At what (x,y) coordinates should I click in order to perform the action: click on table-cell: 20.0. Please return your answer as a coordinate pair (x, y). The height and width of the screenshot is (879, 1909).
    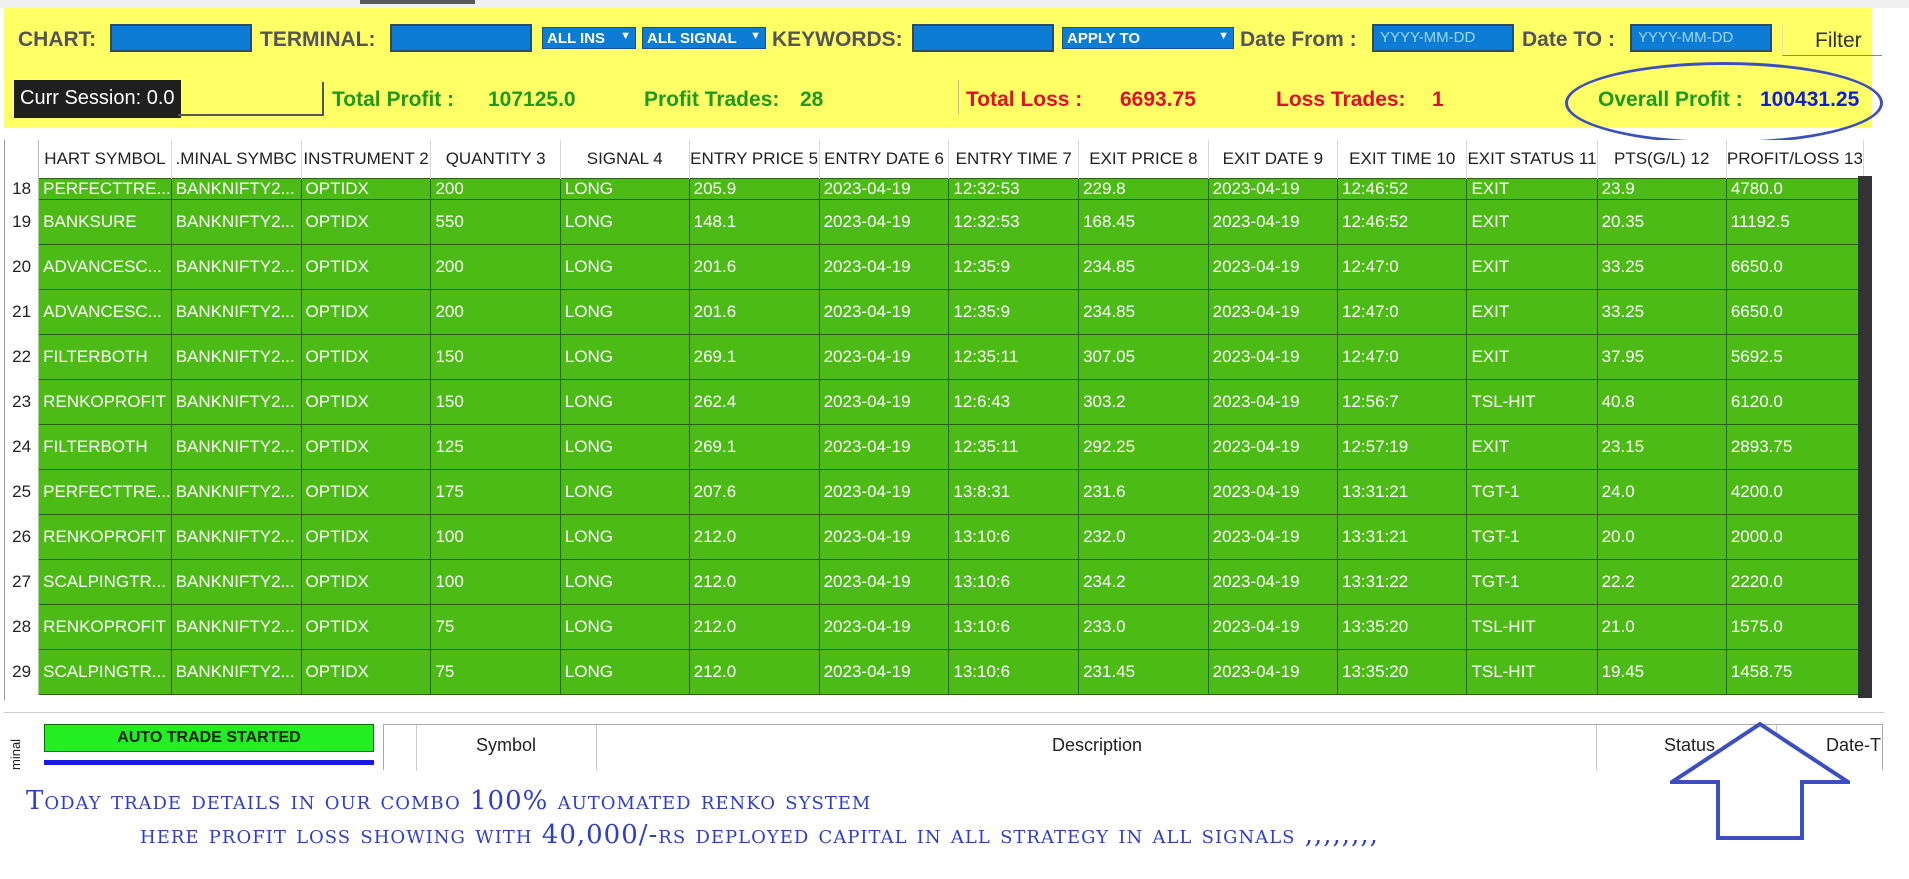
    Looking at the image, I should click on (1661, 536).